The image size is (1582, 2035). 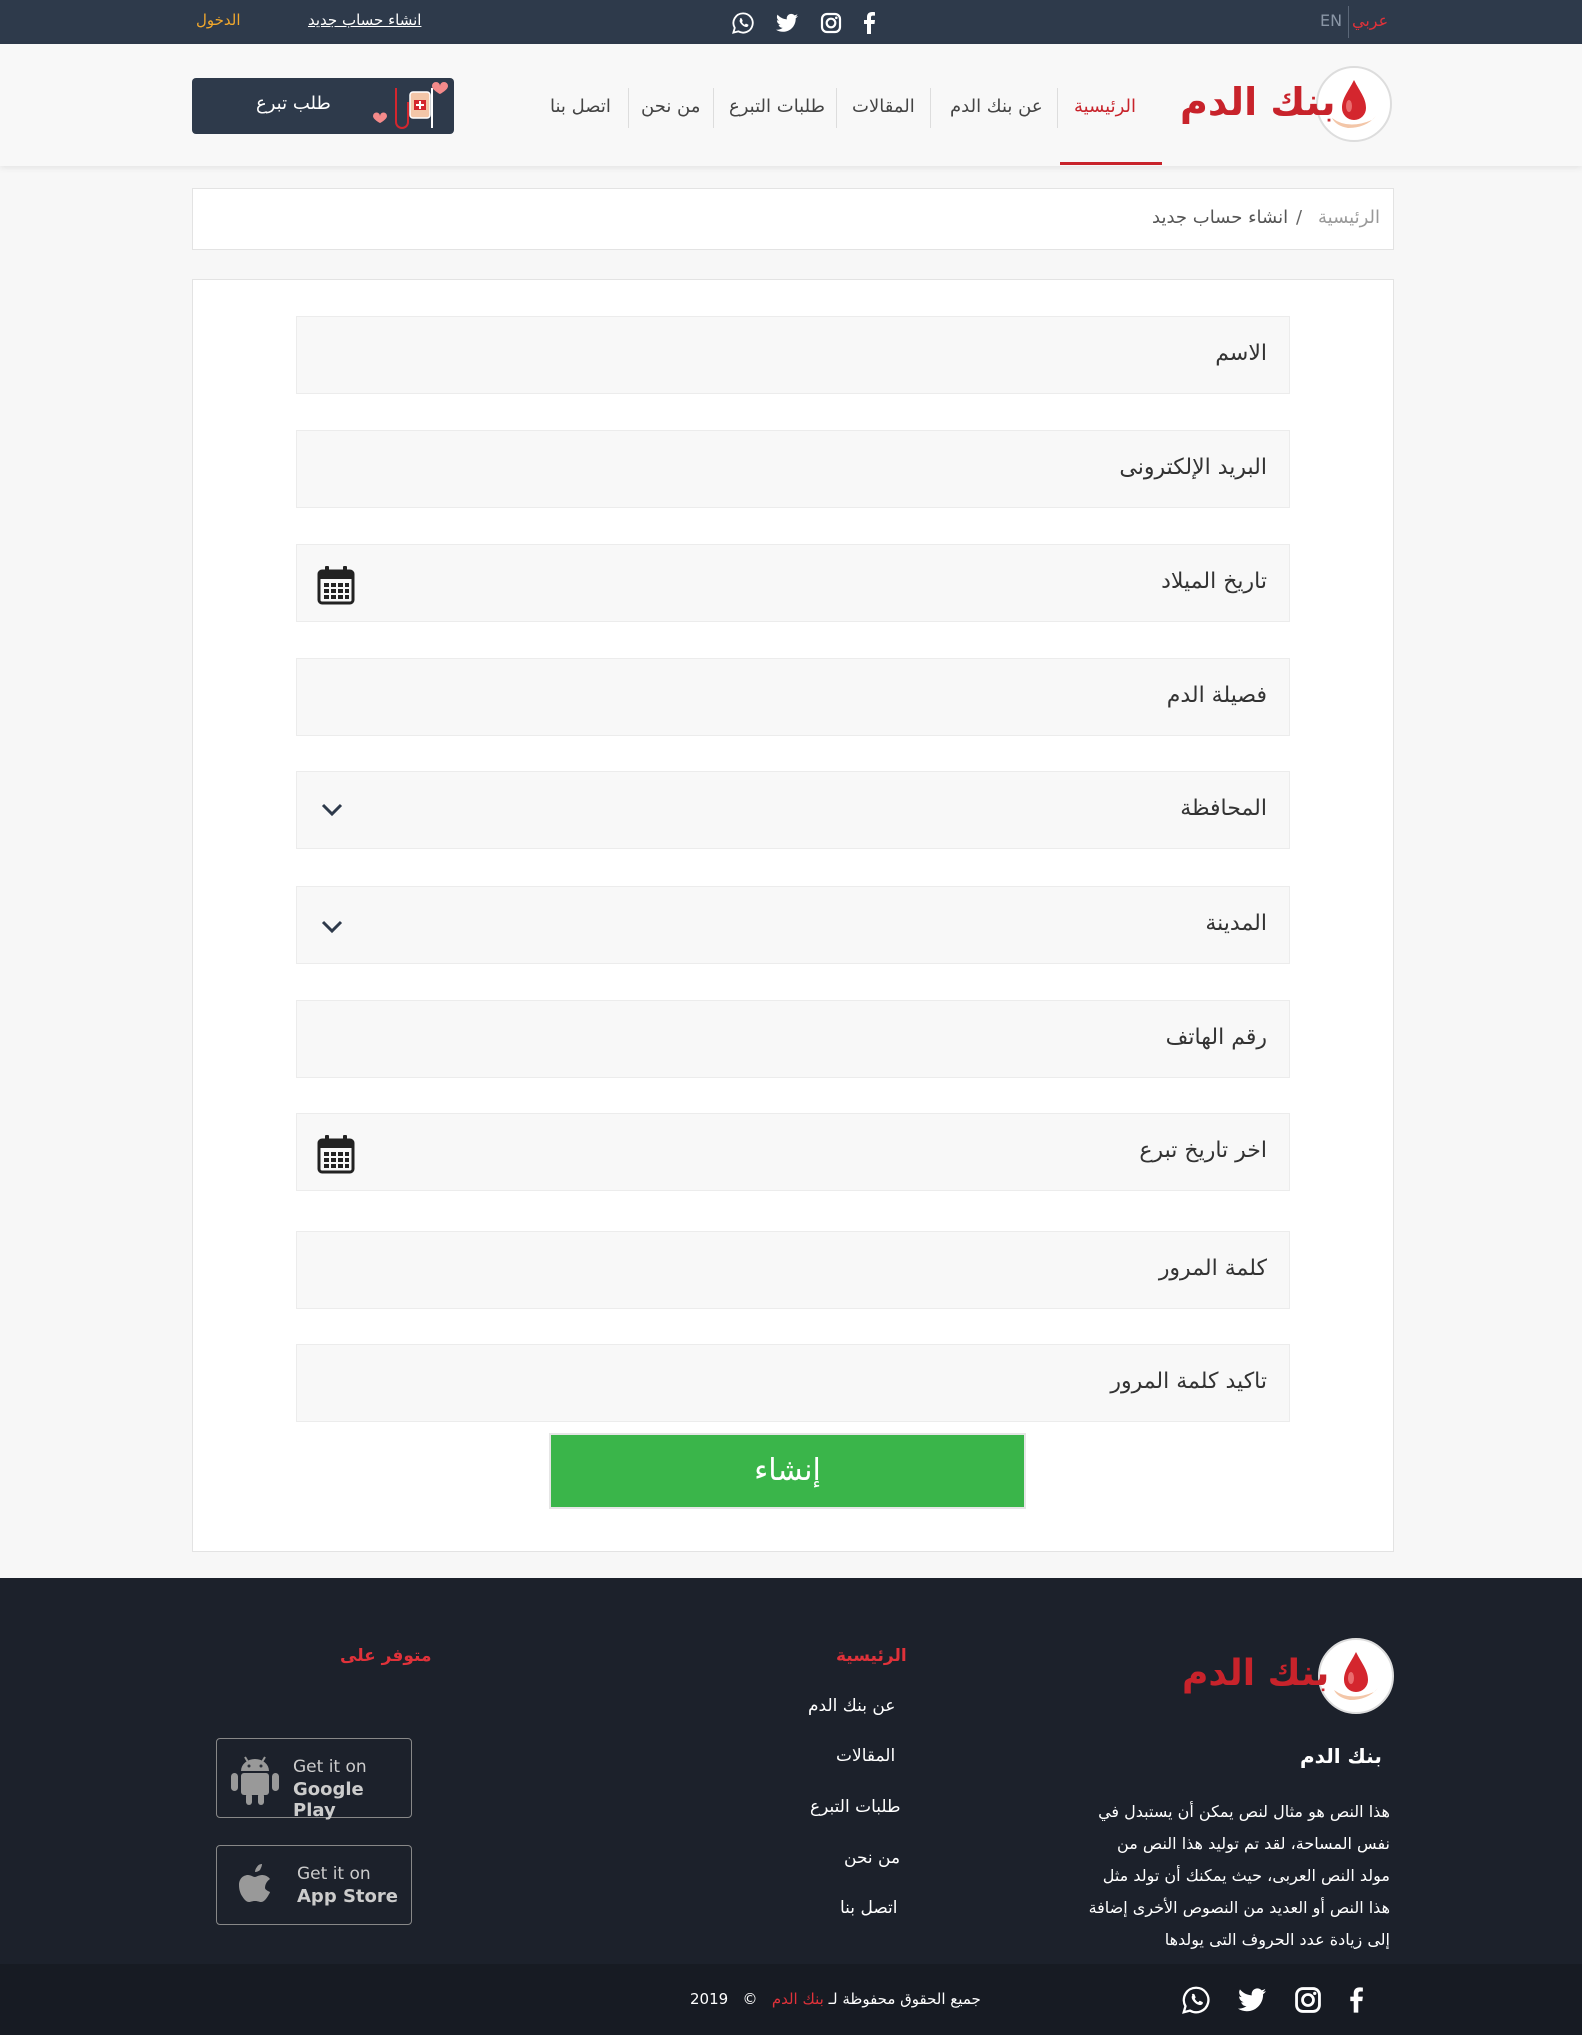 I want to click on name-input: الاسم, so click(x=793, y=355).